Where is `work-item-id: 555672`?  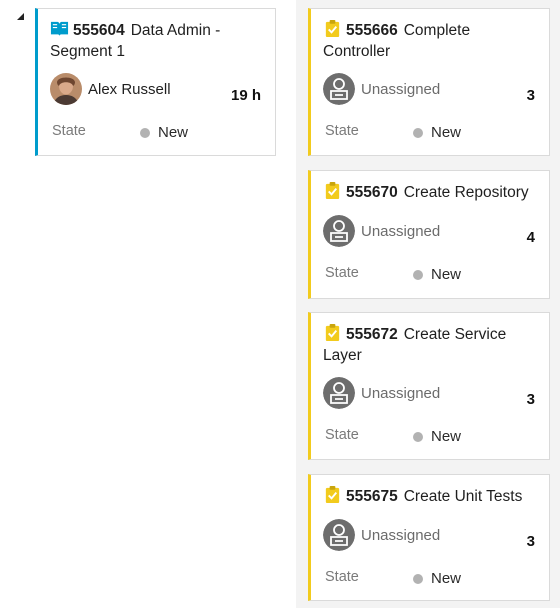
work-item-id: 555672 is located at coordinates (372, 334).